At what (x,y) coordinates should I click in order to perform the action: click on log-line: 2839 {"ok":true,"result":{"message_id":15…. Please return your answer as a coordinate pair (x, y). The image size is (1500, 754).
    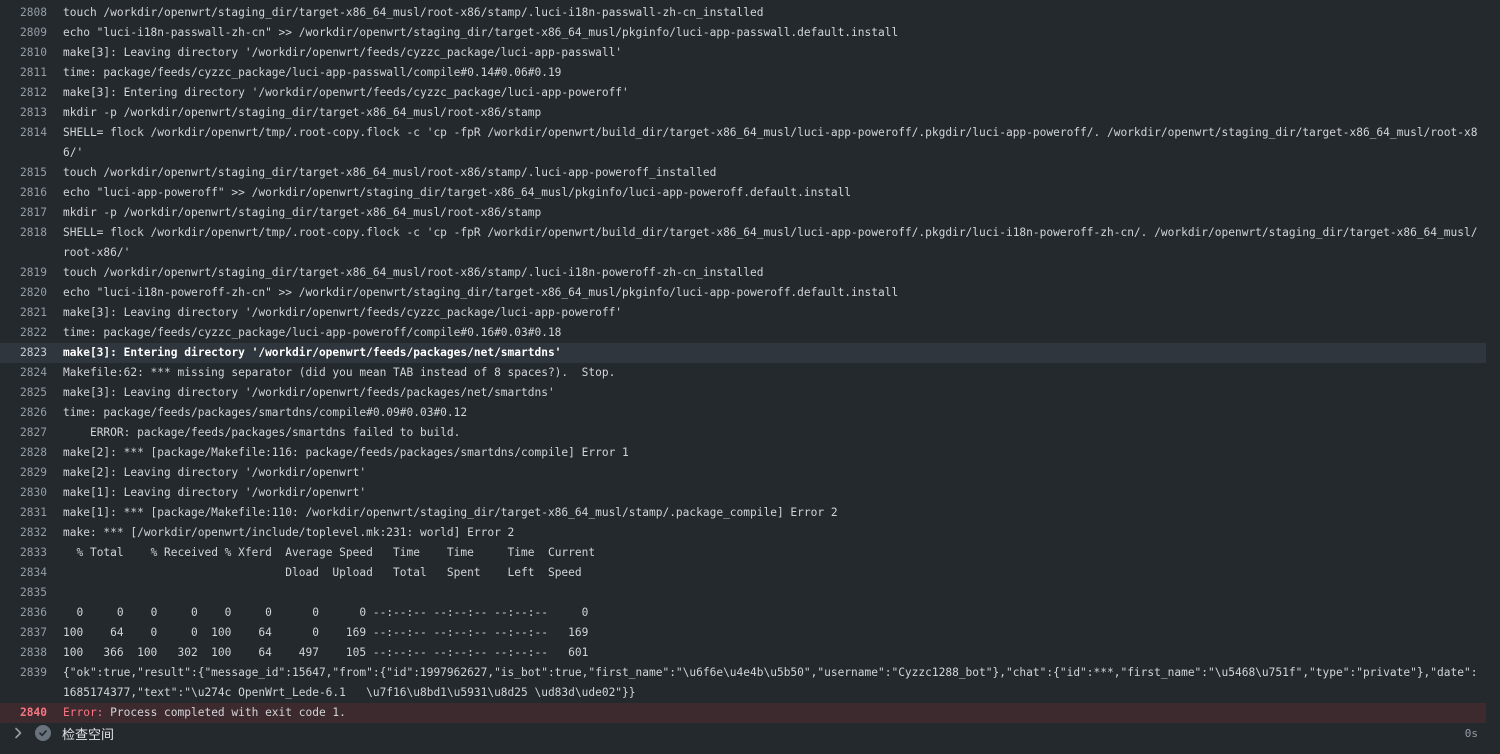
    Looking at the image, I should click on (743, 683).